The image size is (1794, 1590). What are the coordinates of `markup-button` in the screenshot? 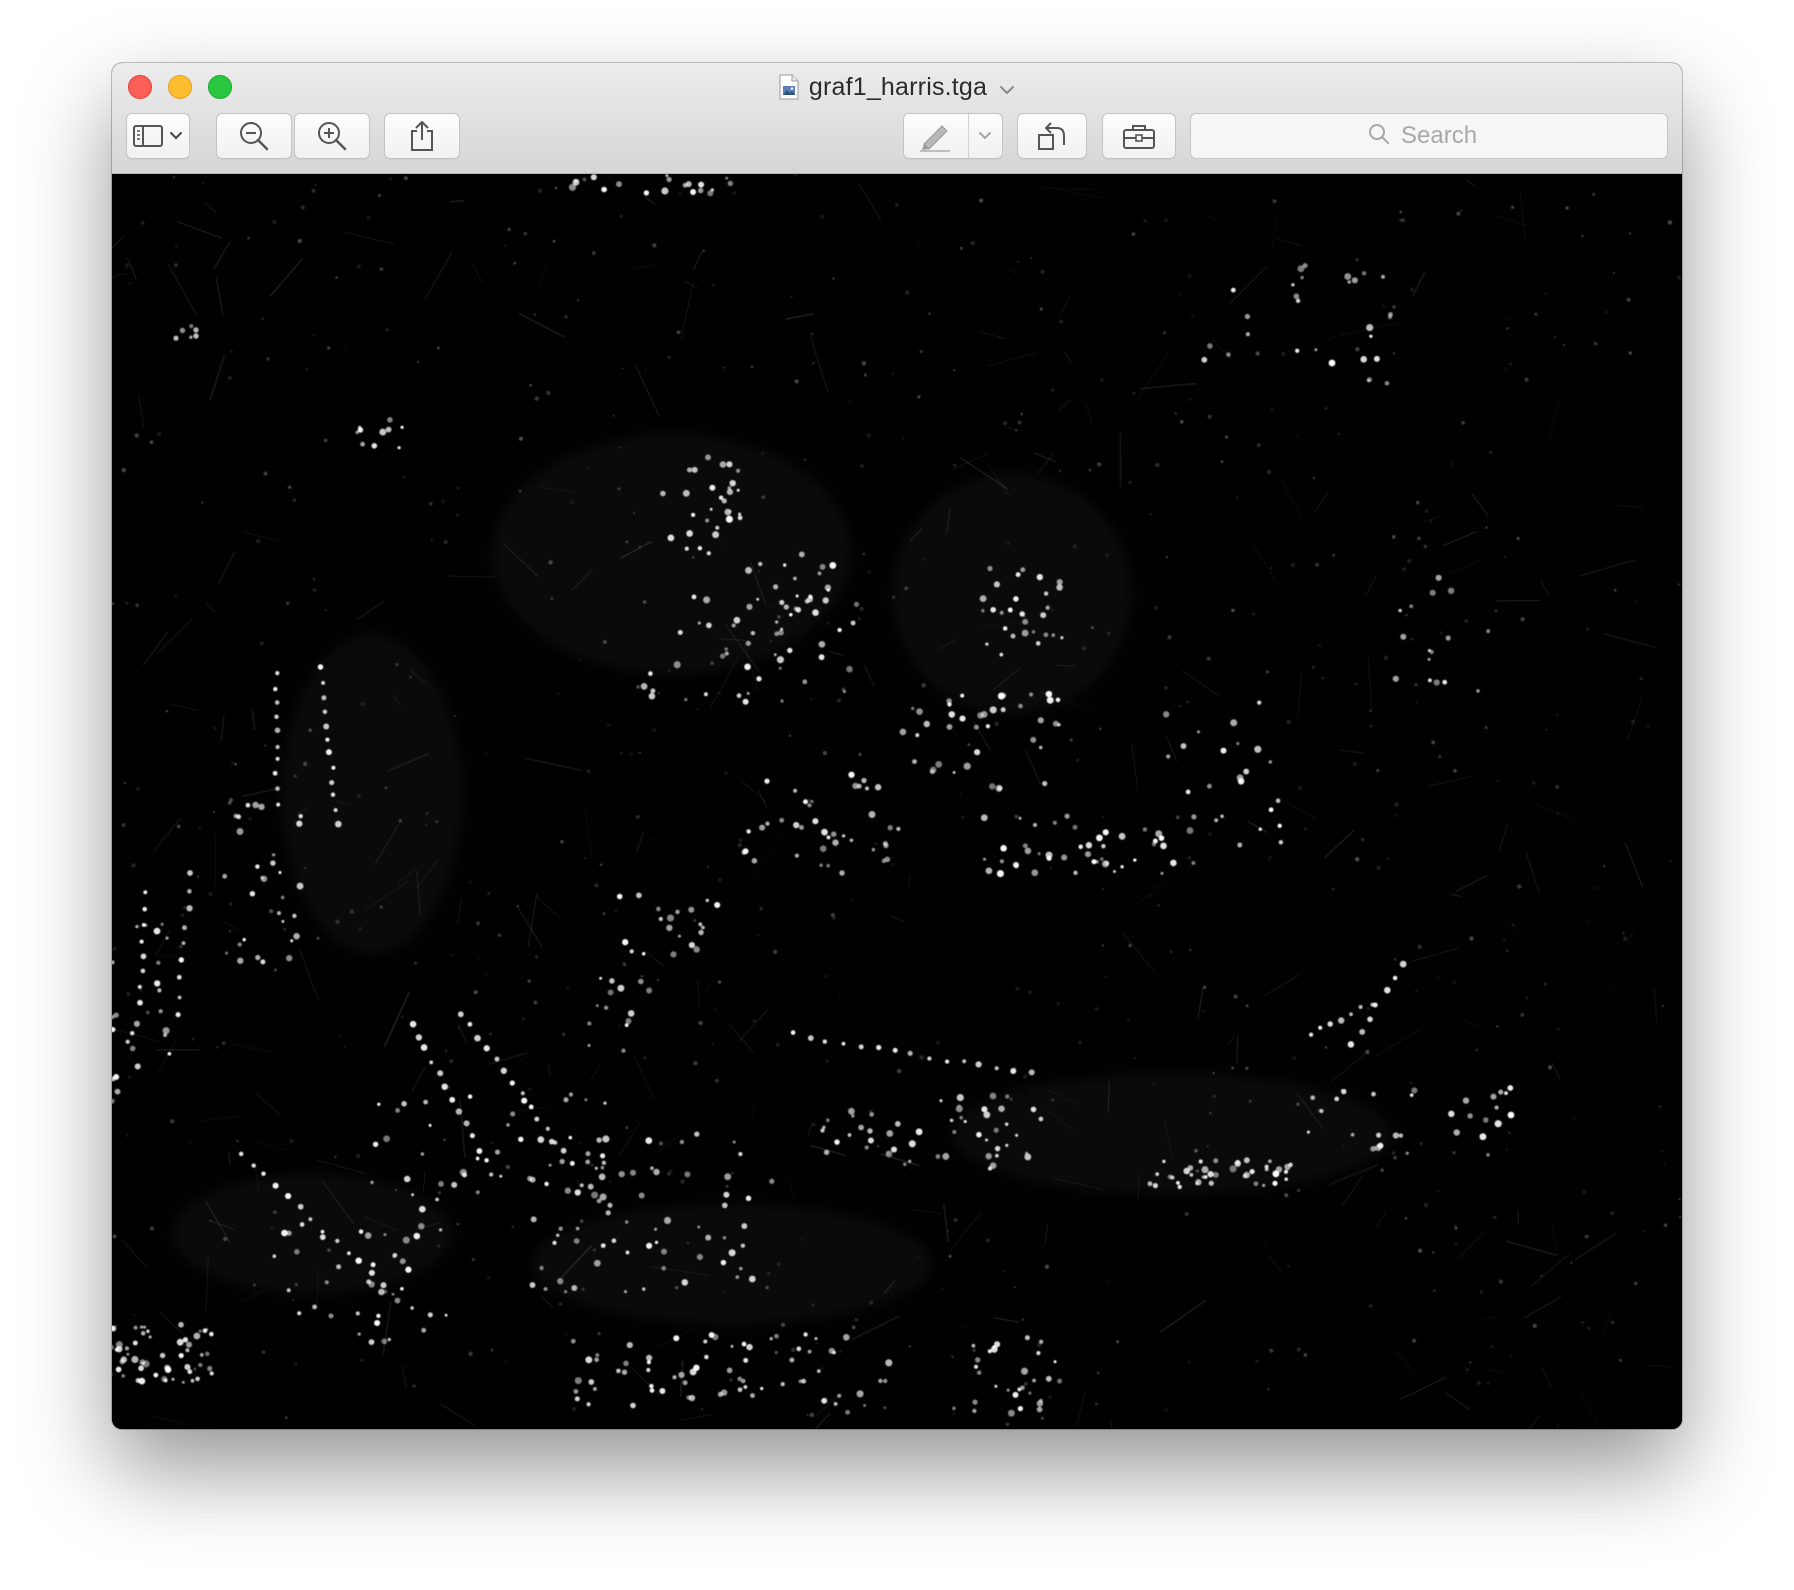 It's located at (953, 136).